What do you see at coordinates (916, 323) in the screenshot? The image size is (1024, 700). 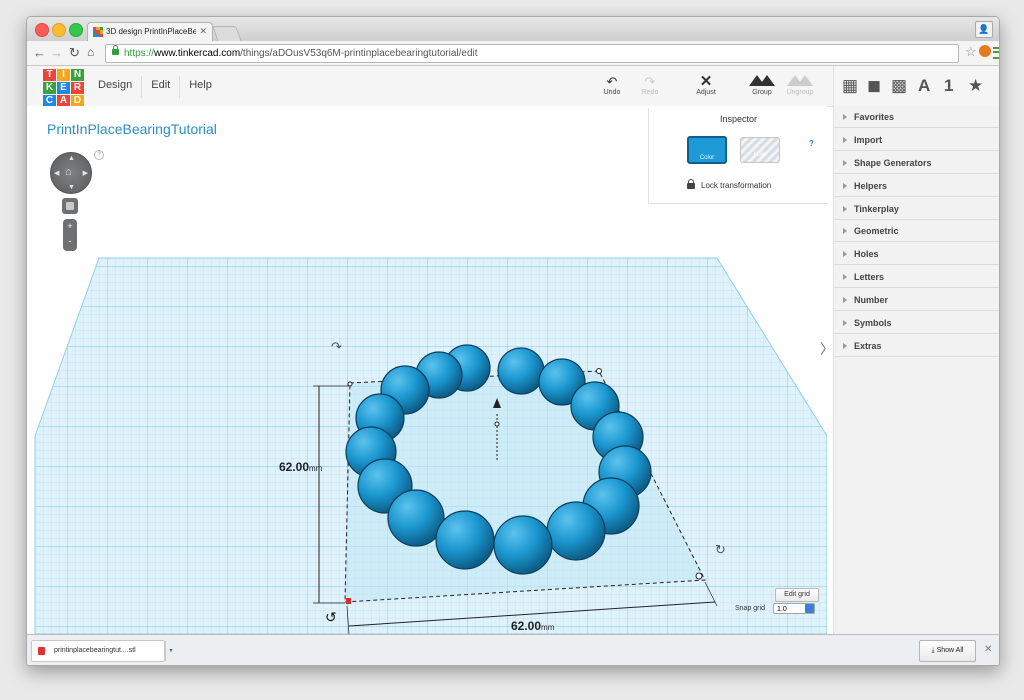 I see `panel-item-symbols: Symbols` at bounding box center [916, 323].